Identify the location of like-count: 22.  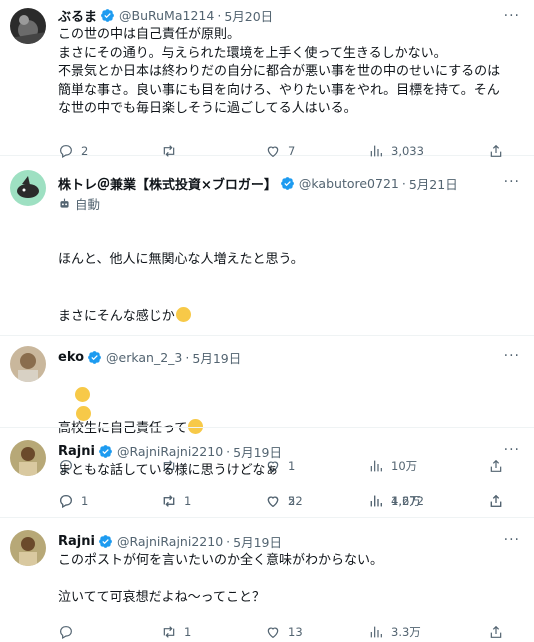
(295, 500).